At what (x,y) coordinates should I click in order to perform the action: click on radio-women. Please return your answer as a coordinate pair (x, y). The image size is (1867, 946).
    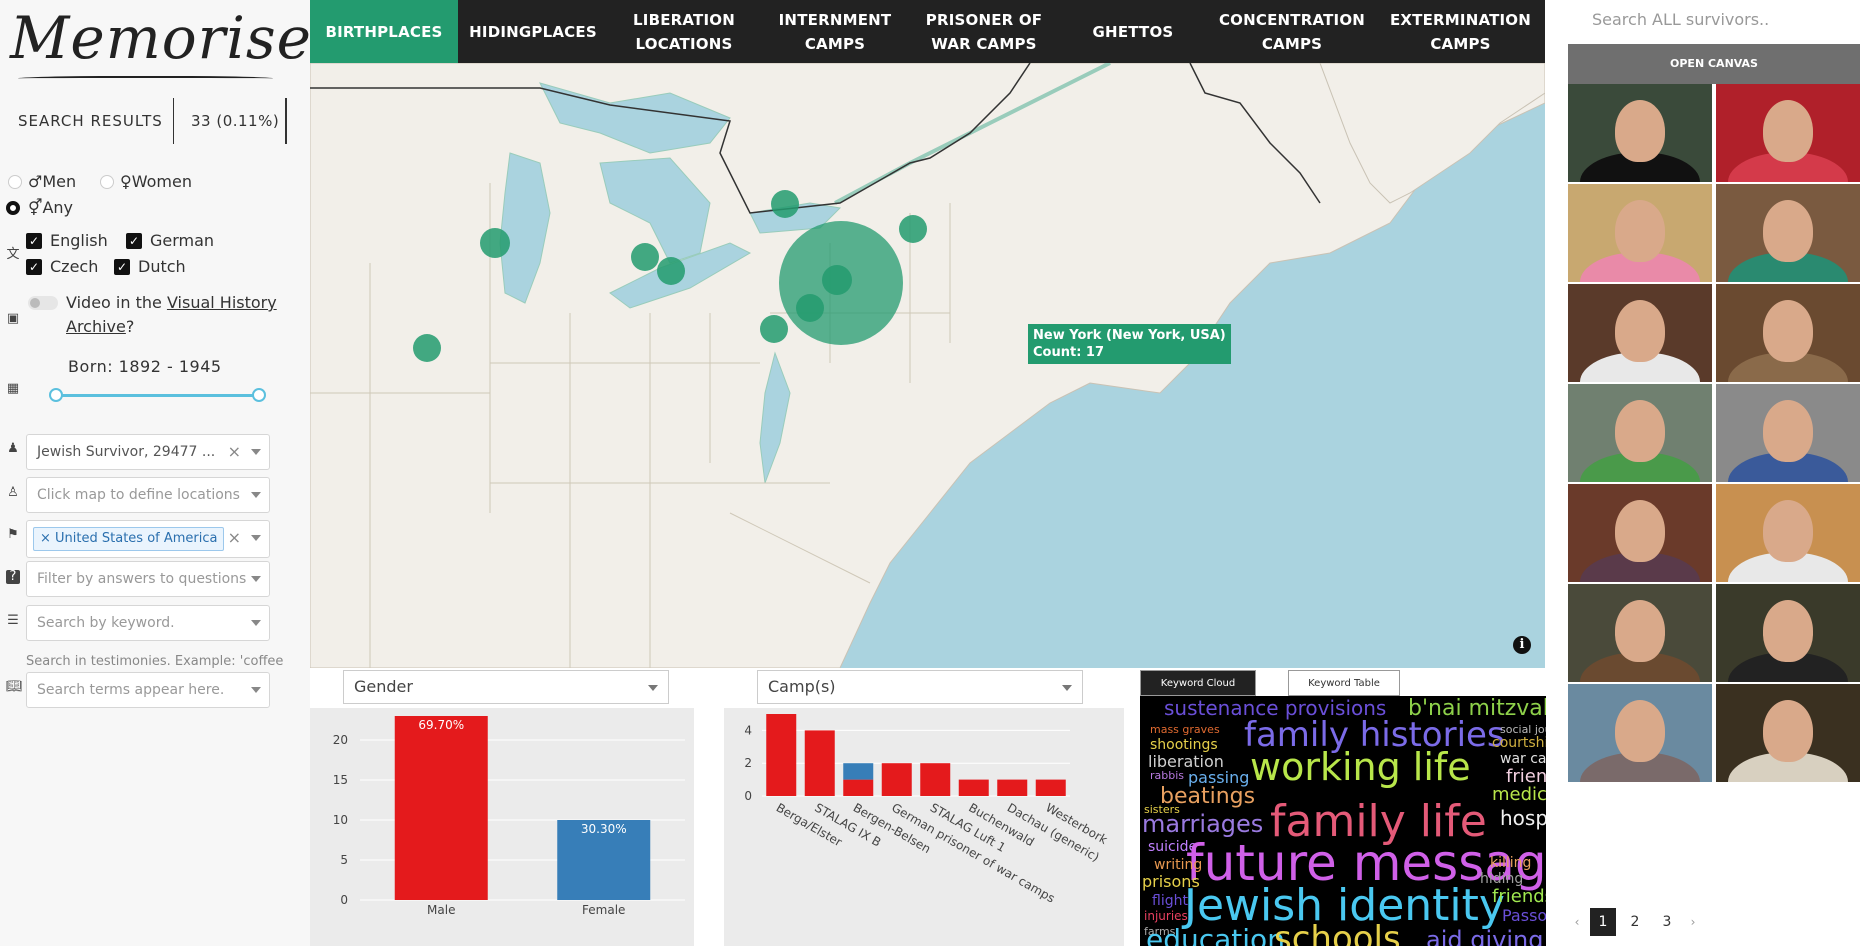
    Looking at the image, I should click on (107, 182).